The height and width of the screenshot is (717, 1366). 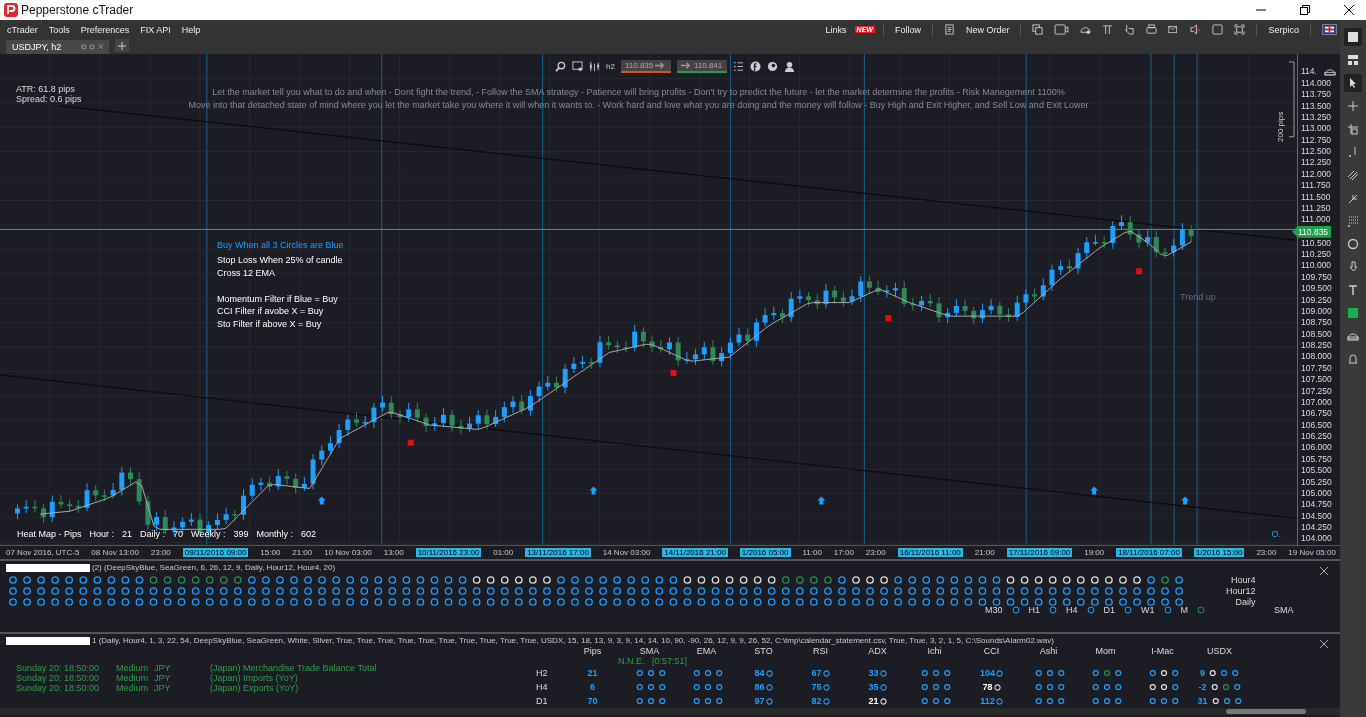 I want to click on person-icon, so click(x=789, y=67).